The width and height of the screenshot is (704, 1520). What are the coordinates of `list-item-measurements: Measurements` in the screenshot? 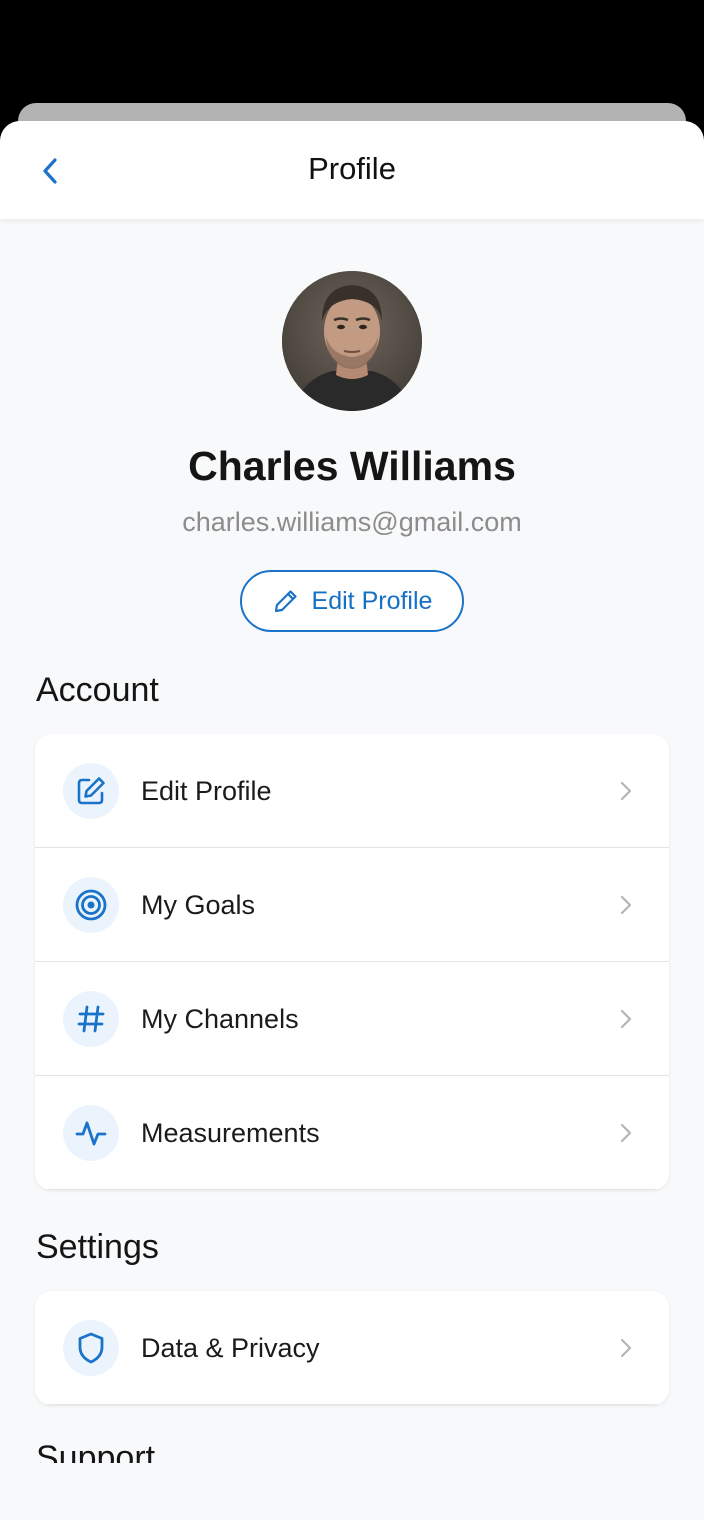 It's located at (352, 1133).